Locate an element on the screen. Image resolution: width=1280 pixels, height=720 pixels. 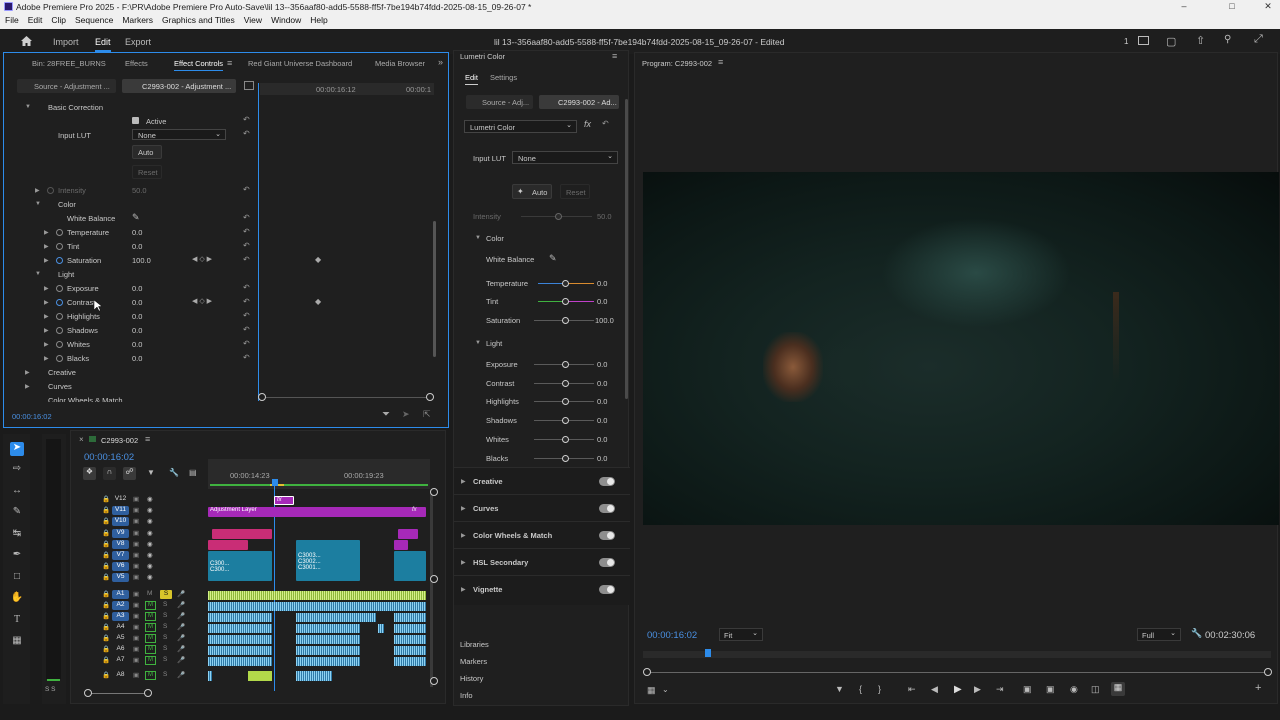
audio-clip-a4 is located at coordinates (410, 628).